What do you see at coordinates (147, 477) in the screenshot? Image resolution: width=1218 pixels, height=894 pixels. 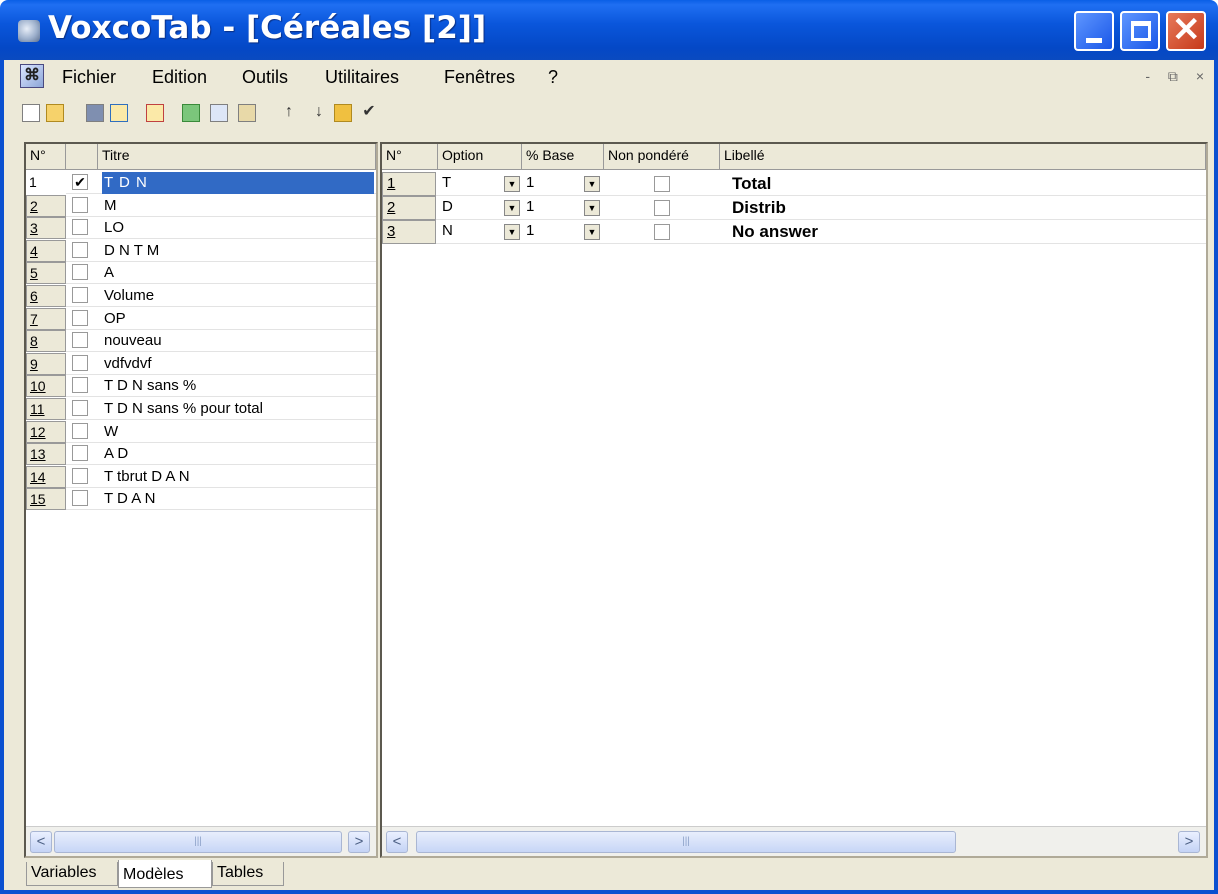 I see `row-titre: T tbrut D A N` at bounding box center [147, 477].